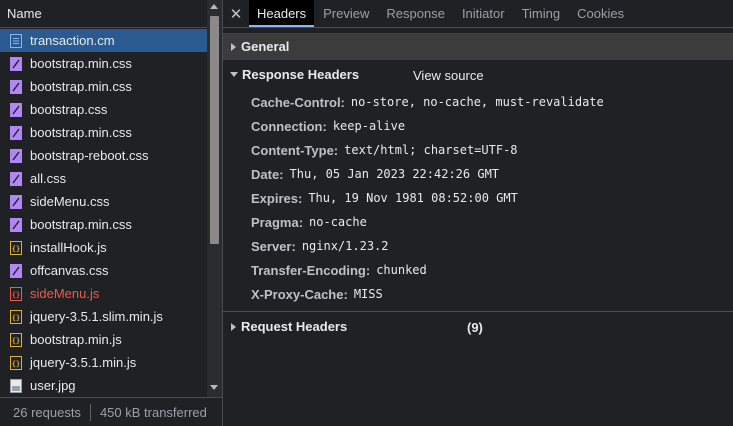 The width and height of the screenshot is (733, 426). I want to click on header-name: Date:, so click(267, 174).